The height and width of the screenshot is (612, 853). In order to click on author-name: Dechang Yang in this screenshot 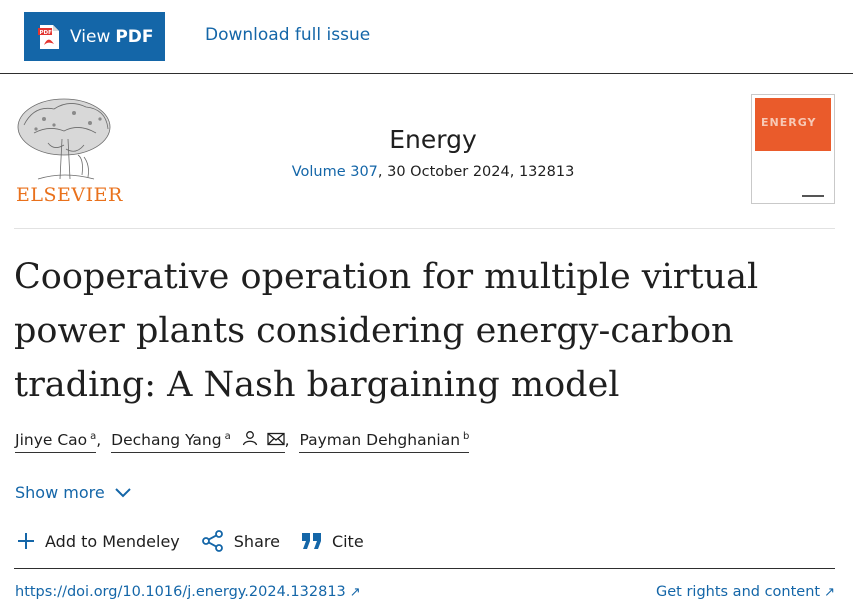, I will do `click(166, 440)`.